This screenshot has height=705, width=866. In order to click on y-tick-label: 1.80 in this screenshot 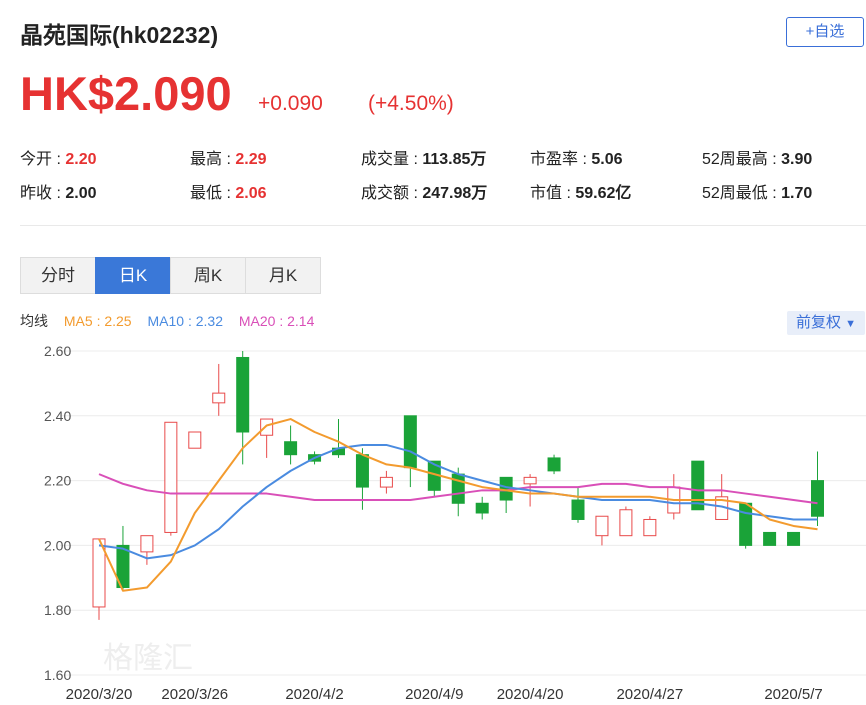, I will do `click(57, 610)`.